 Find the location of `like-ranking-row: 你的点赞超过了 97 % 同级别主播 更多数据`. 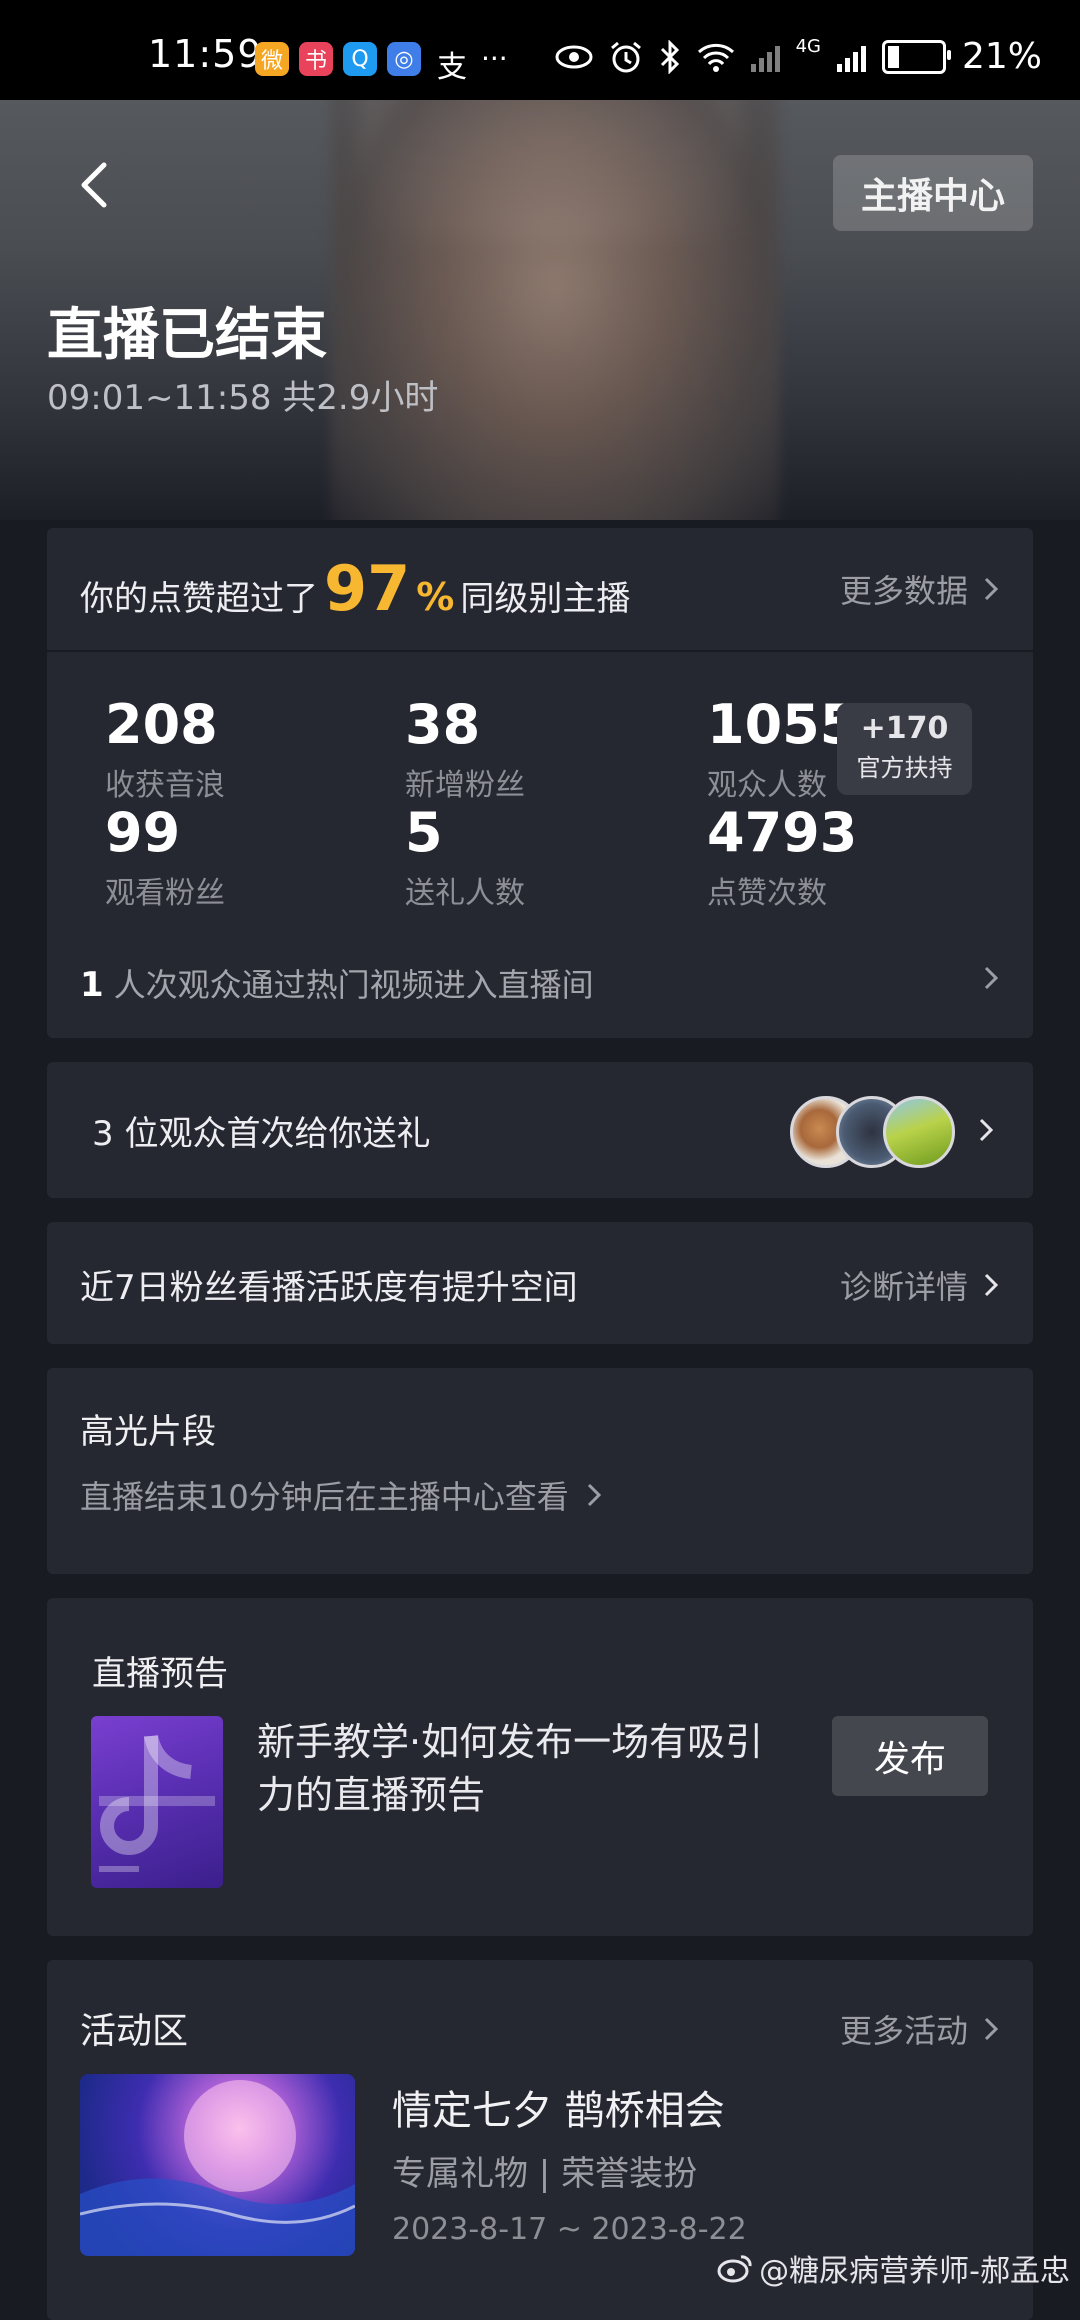

like-ranking-row: 你的点赞超过了 97 % 同级别主播 更多数据 is located at coordinates (540, 590).